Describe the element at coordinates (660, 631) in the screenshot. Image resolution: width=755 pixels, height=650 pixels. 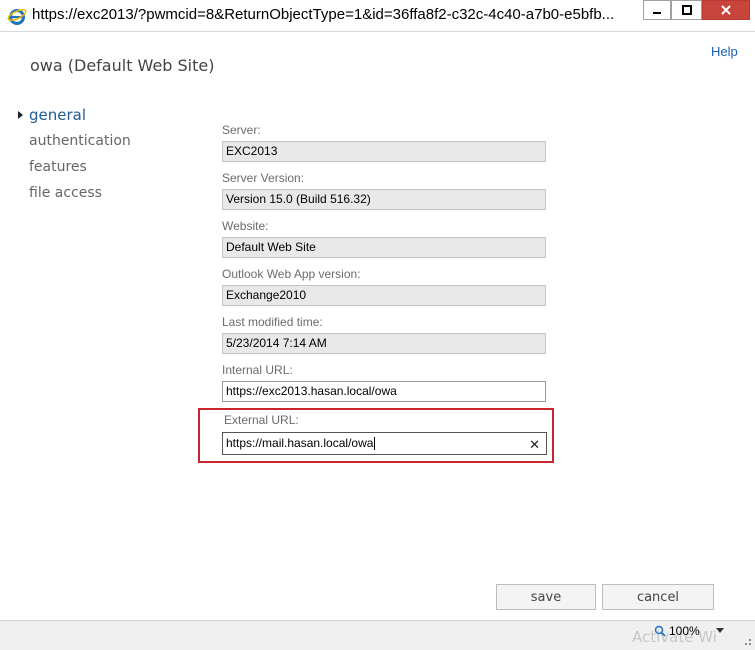
I see `zoom-icon` at that location.